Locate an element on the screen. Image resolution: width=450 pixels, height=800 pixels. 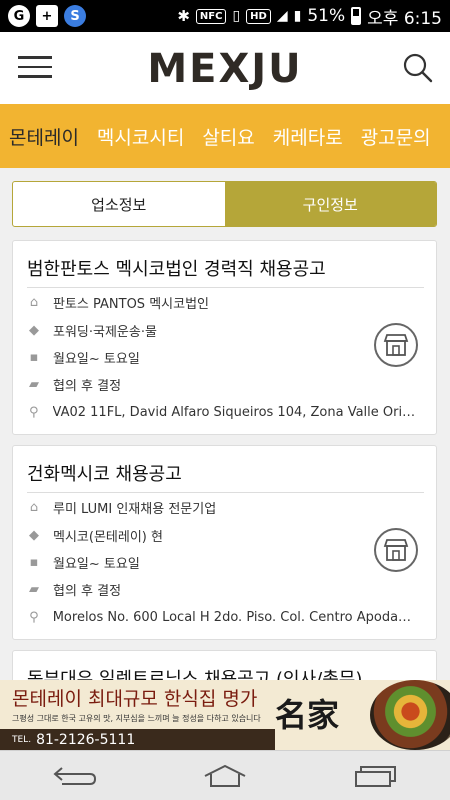
job-info-tab: 구인정보 is located at coordinates (330, 204).